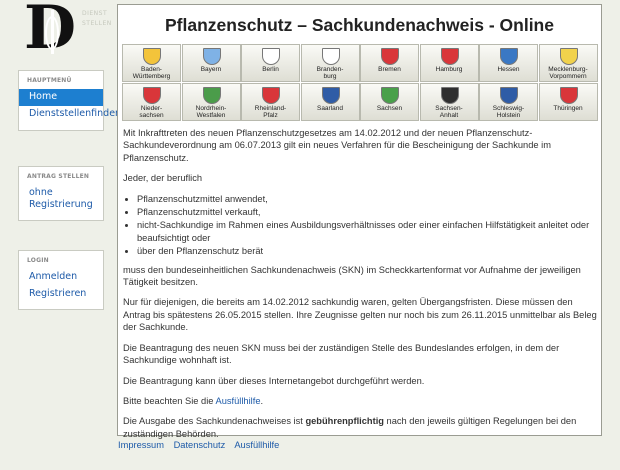 Image resolution: width=620 pixels, height=470 pixels. What do you see at coordinates (508, 69) in the screenshot?
I see `state-label: Hessen` at bounding box center [508, 69].